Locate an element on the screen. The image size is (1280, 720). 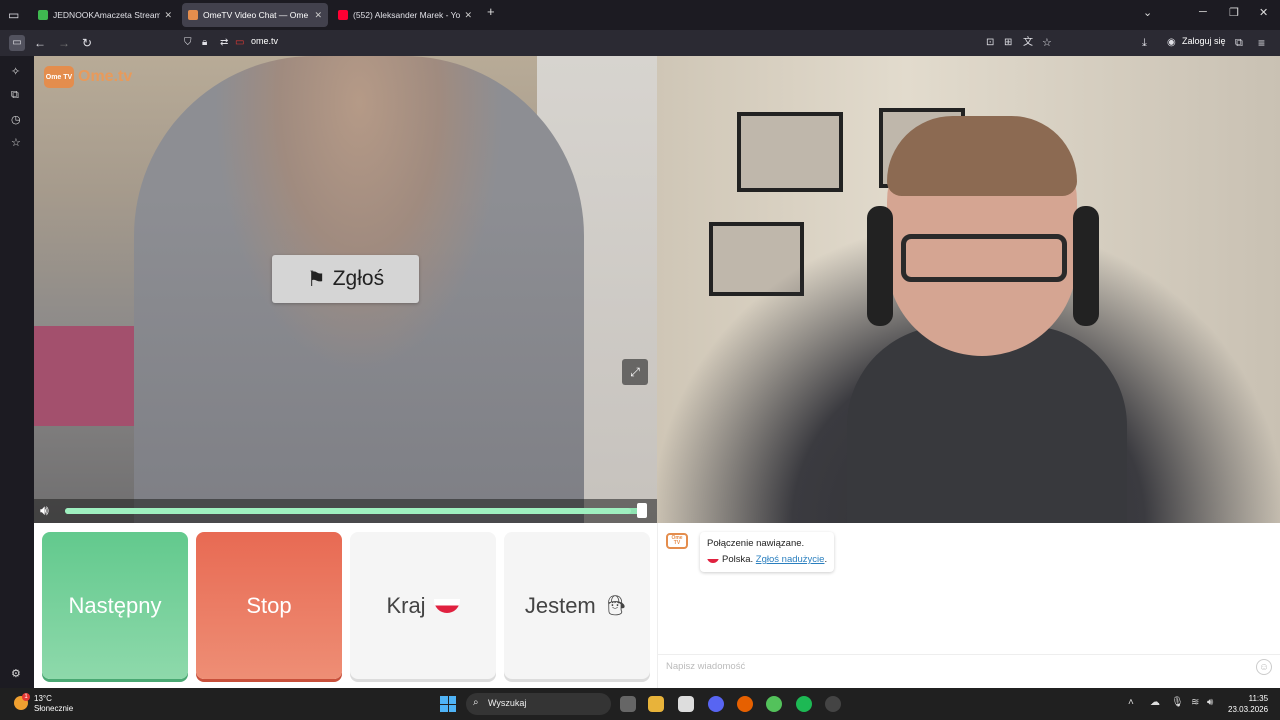
windows-start-icon is located at coordinates (448, 704).